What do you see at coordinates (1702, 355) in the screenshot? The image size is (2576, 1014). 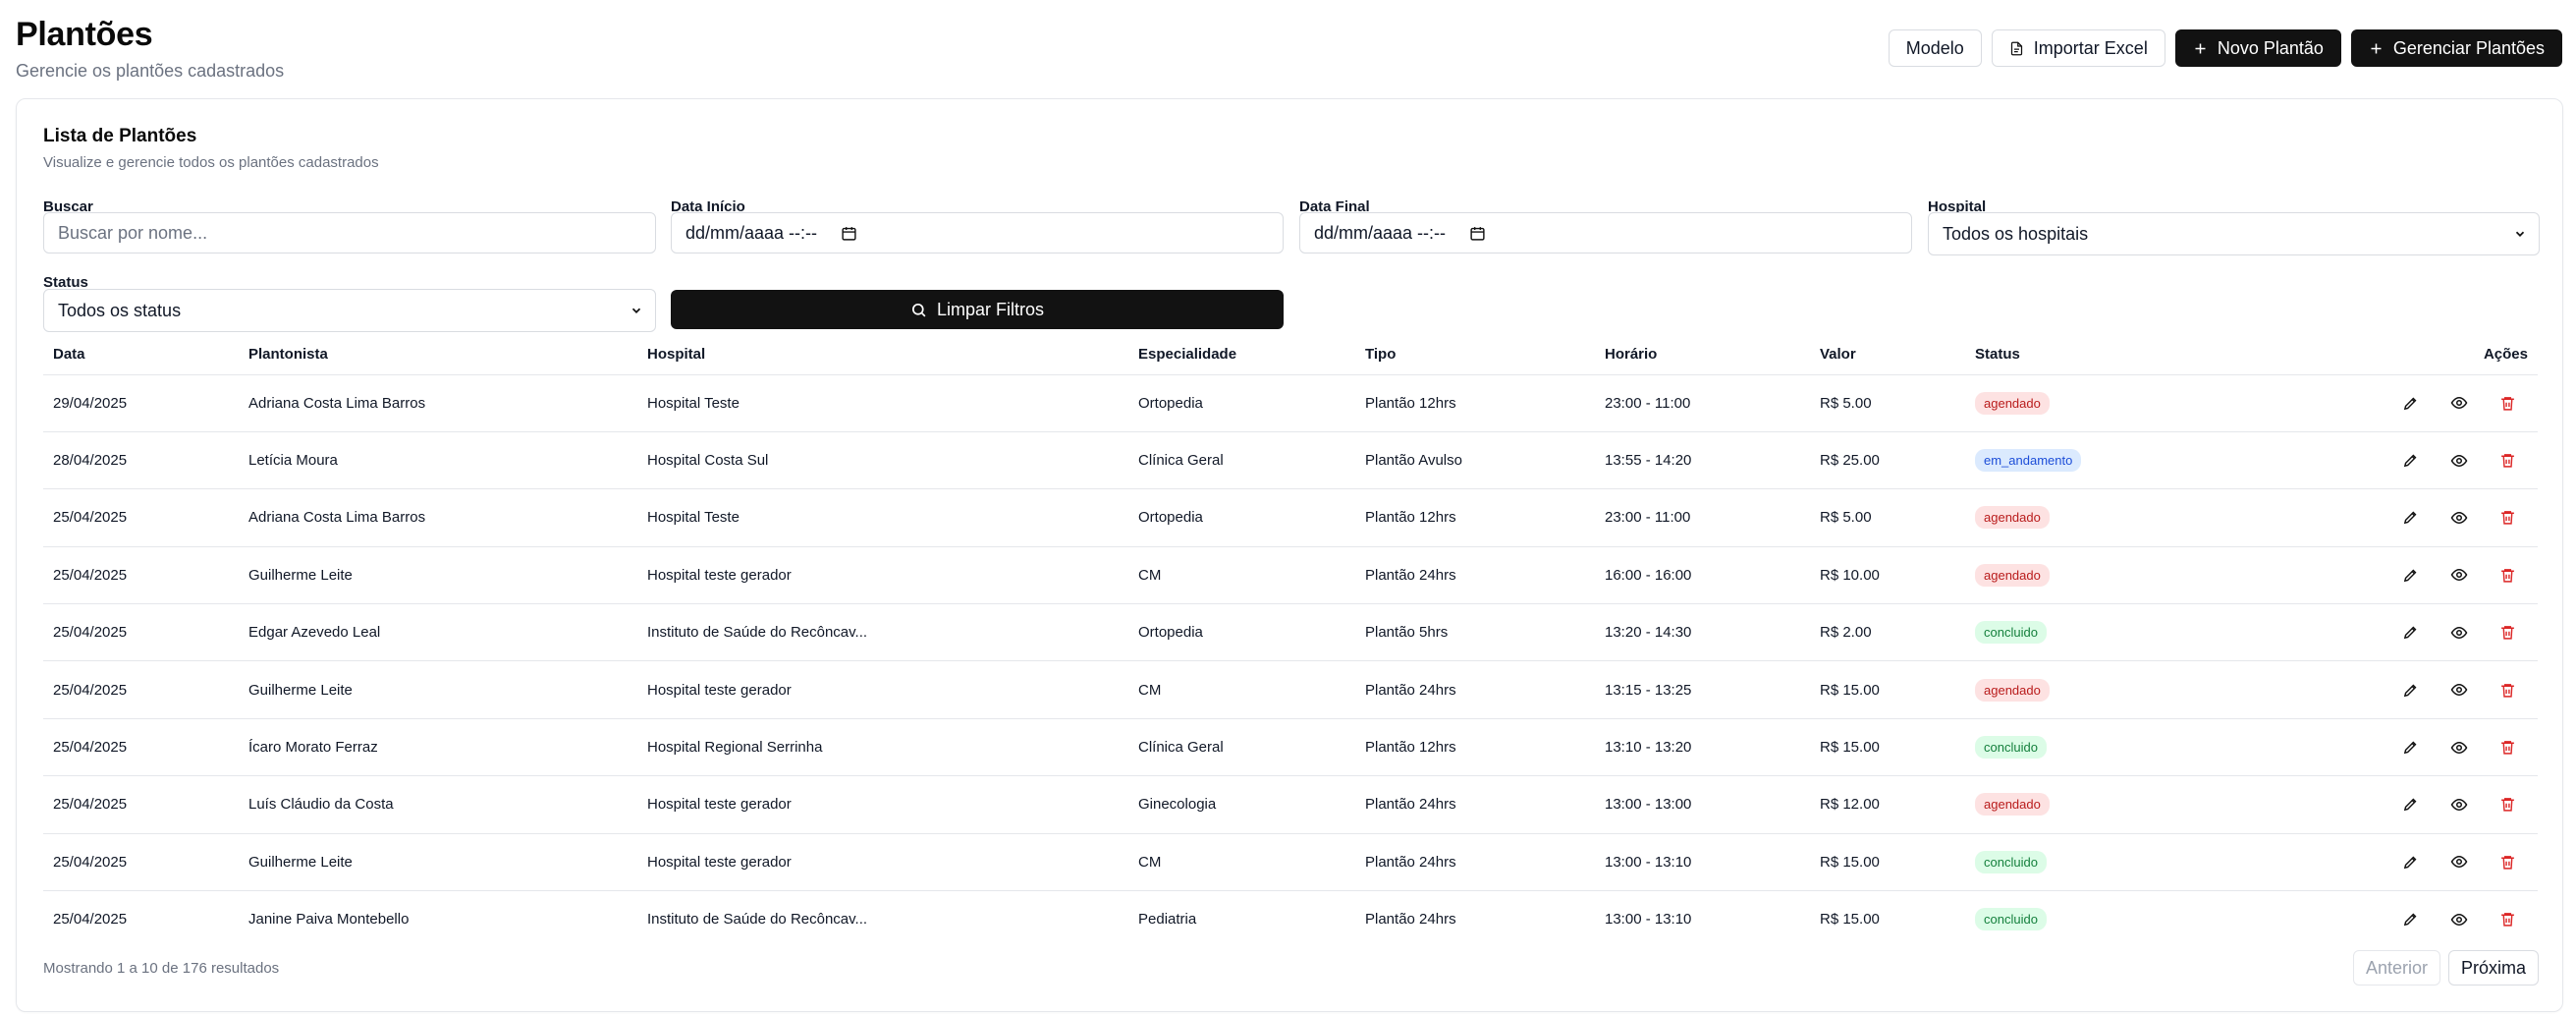 I see `header-horario: Horário` at bounding box center [1702, 355].